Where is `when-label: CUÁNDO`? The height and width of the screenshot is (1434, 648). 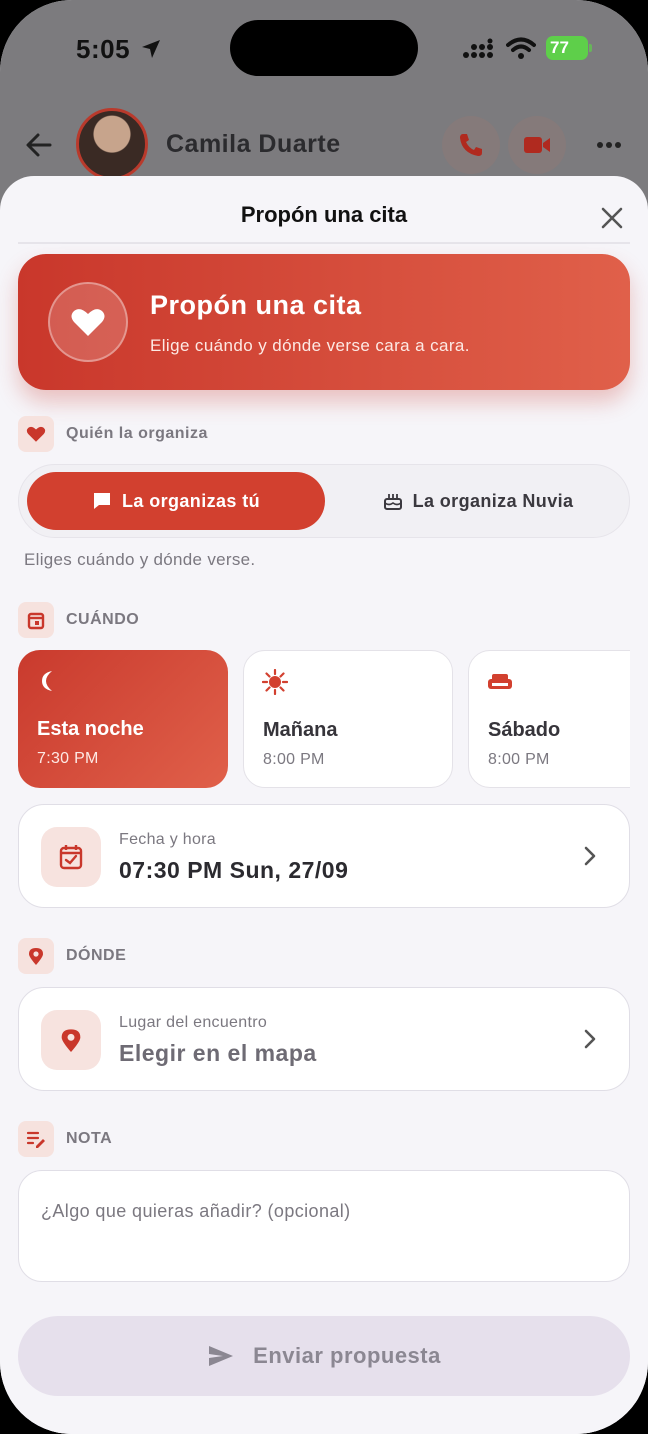
when-label: CUÁNDO is located at coordinates (103, 619).